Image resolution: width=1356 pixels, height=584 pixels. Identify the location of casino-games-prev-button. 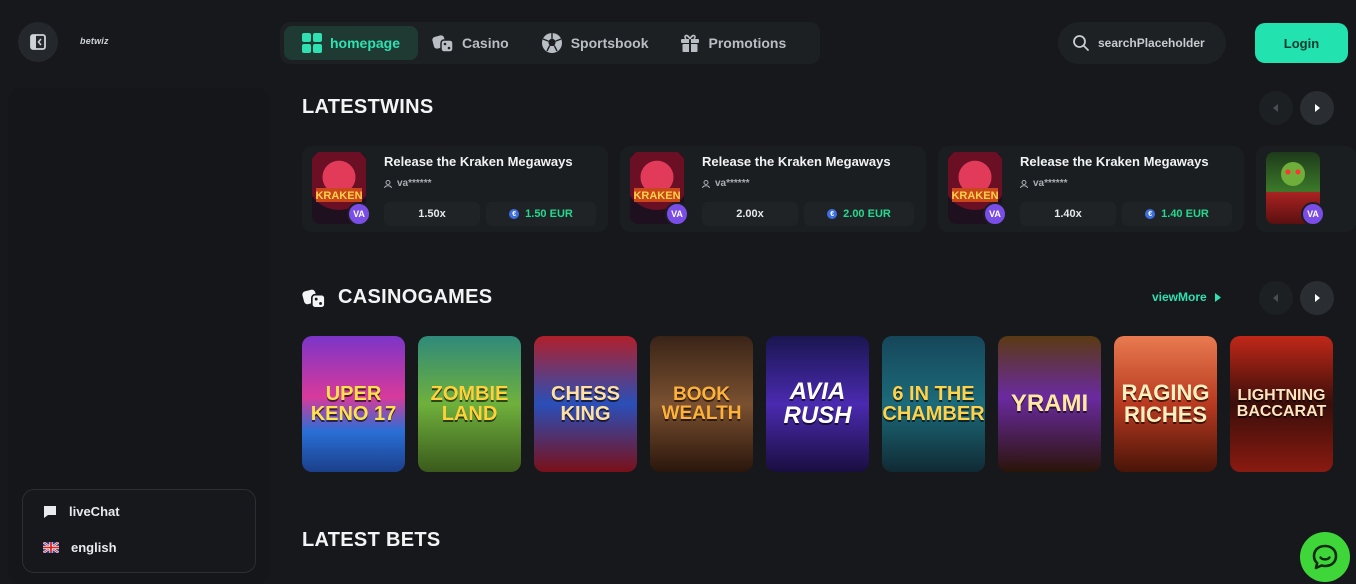
(1276, 298).